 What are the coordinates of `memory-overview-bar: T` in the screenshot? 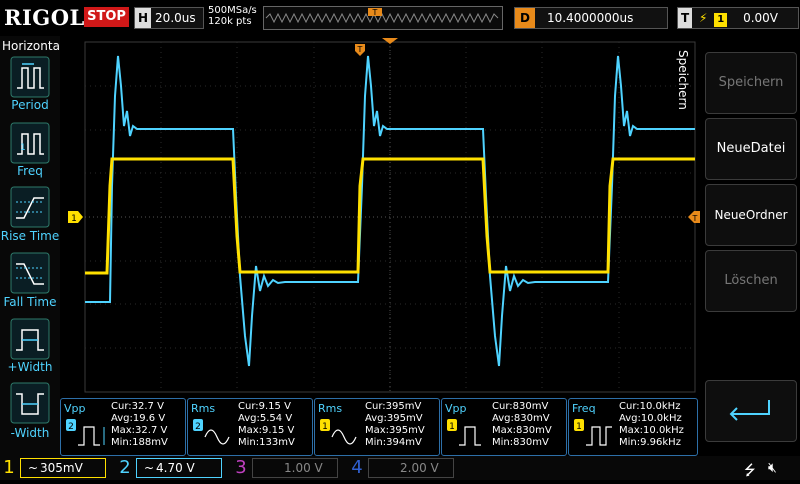 It's located at (383, 18).